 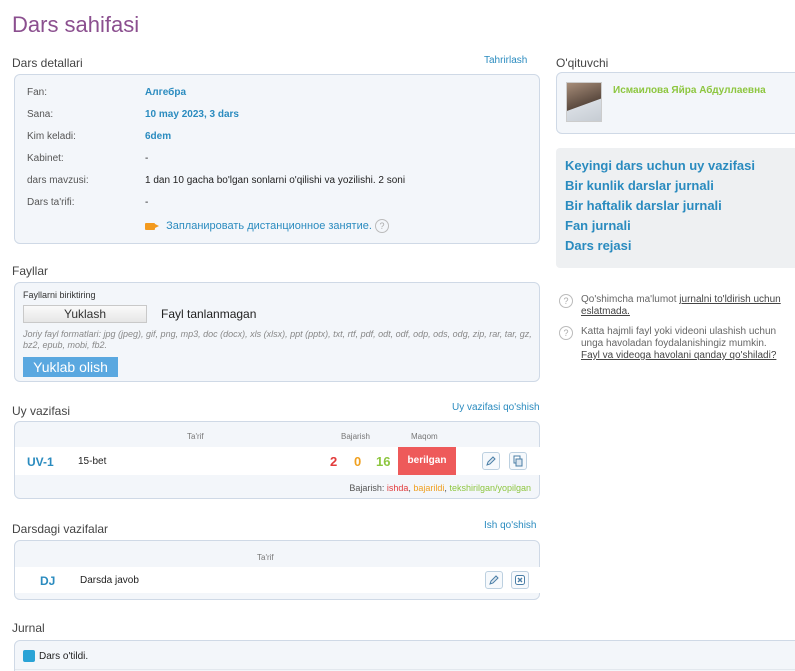 What do you see at coordinates (192, 114) in the screenshot?
I see `detail-value-date: 10 may 2023, 3 dars` at bounding box center [192, 114].